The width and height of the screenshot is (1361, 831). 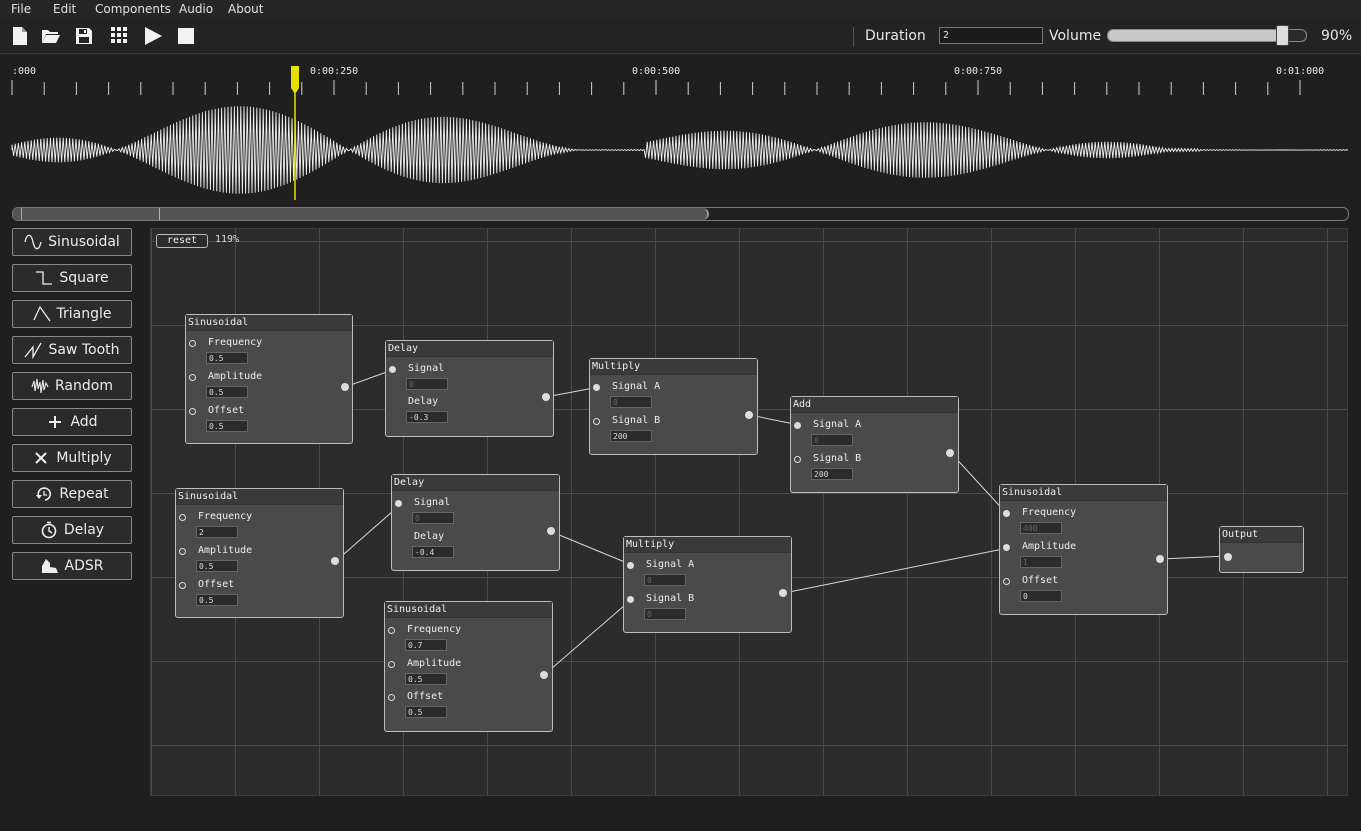 I want to click on delay-button: Delay, so click(x=72, y=530).